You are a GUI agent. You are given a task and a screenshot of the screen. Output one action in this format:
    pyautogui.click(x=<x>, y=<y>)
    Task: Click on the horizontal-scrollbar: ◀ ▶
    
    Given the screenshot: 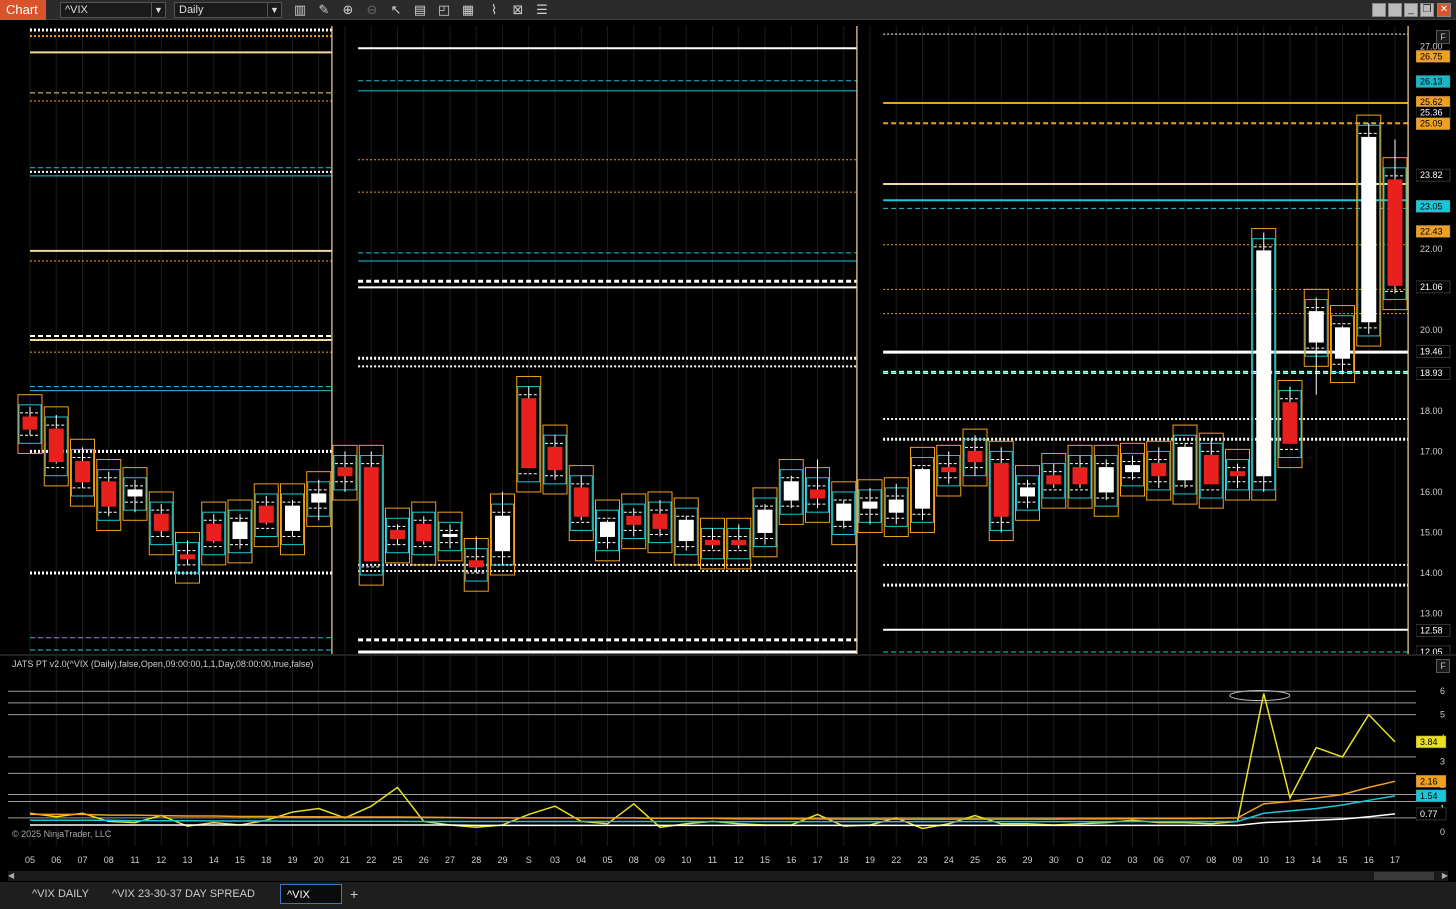 What is the action you would take?
    pyautogui.click(x=728, y=876)
    